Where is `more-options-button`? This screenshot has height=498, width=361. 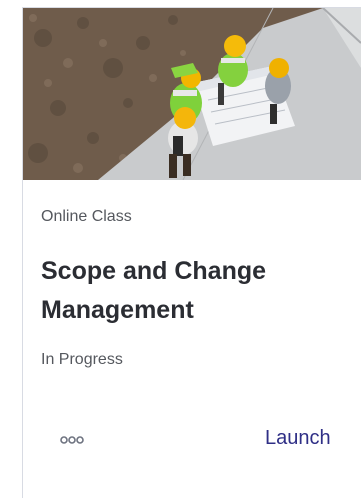
more-options-button is located at coordinates (72, 440).